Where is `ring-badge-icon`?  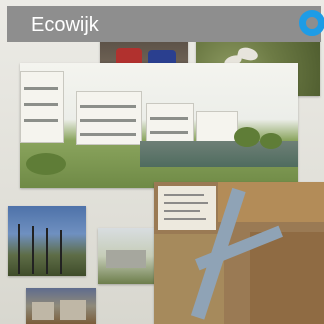
ring-badge-icon is located at coordinates (311, 23).